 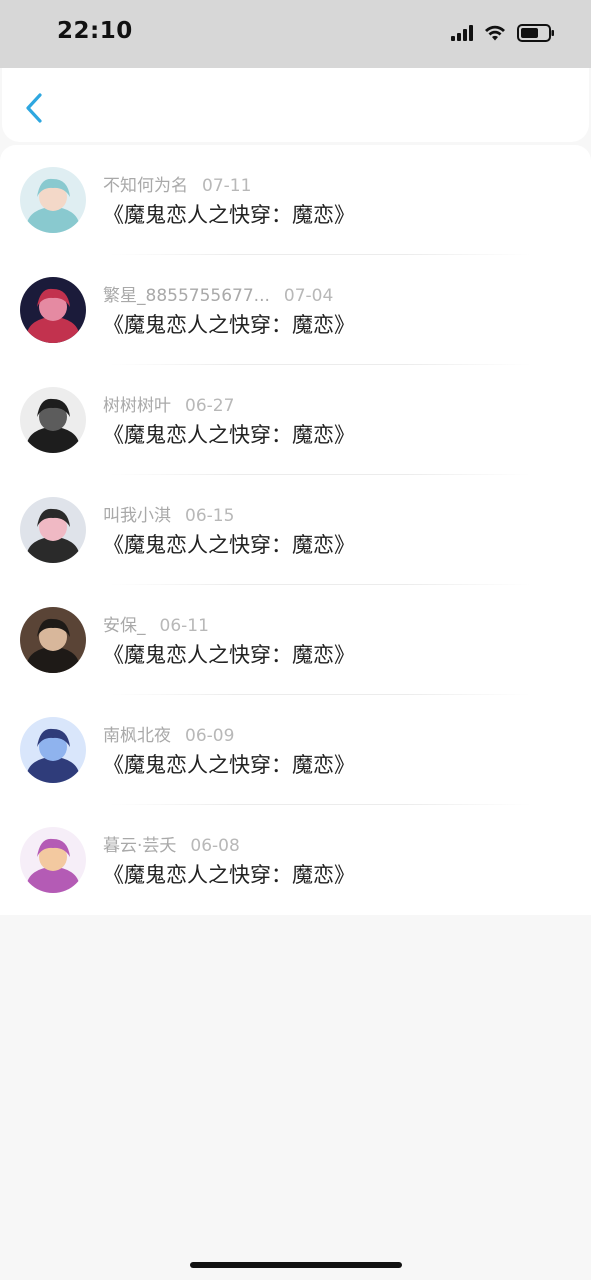 What do you see at coordinates (137, 406) in the screenshot?
I see `username: 树树树叶` at bounding box center [137, 406].